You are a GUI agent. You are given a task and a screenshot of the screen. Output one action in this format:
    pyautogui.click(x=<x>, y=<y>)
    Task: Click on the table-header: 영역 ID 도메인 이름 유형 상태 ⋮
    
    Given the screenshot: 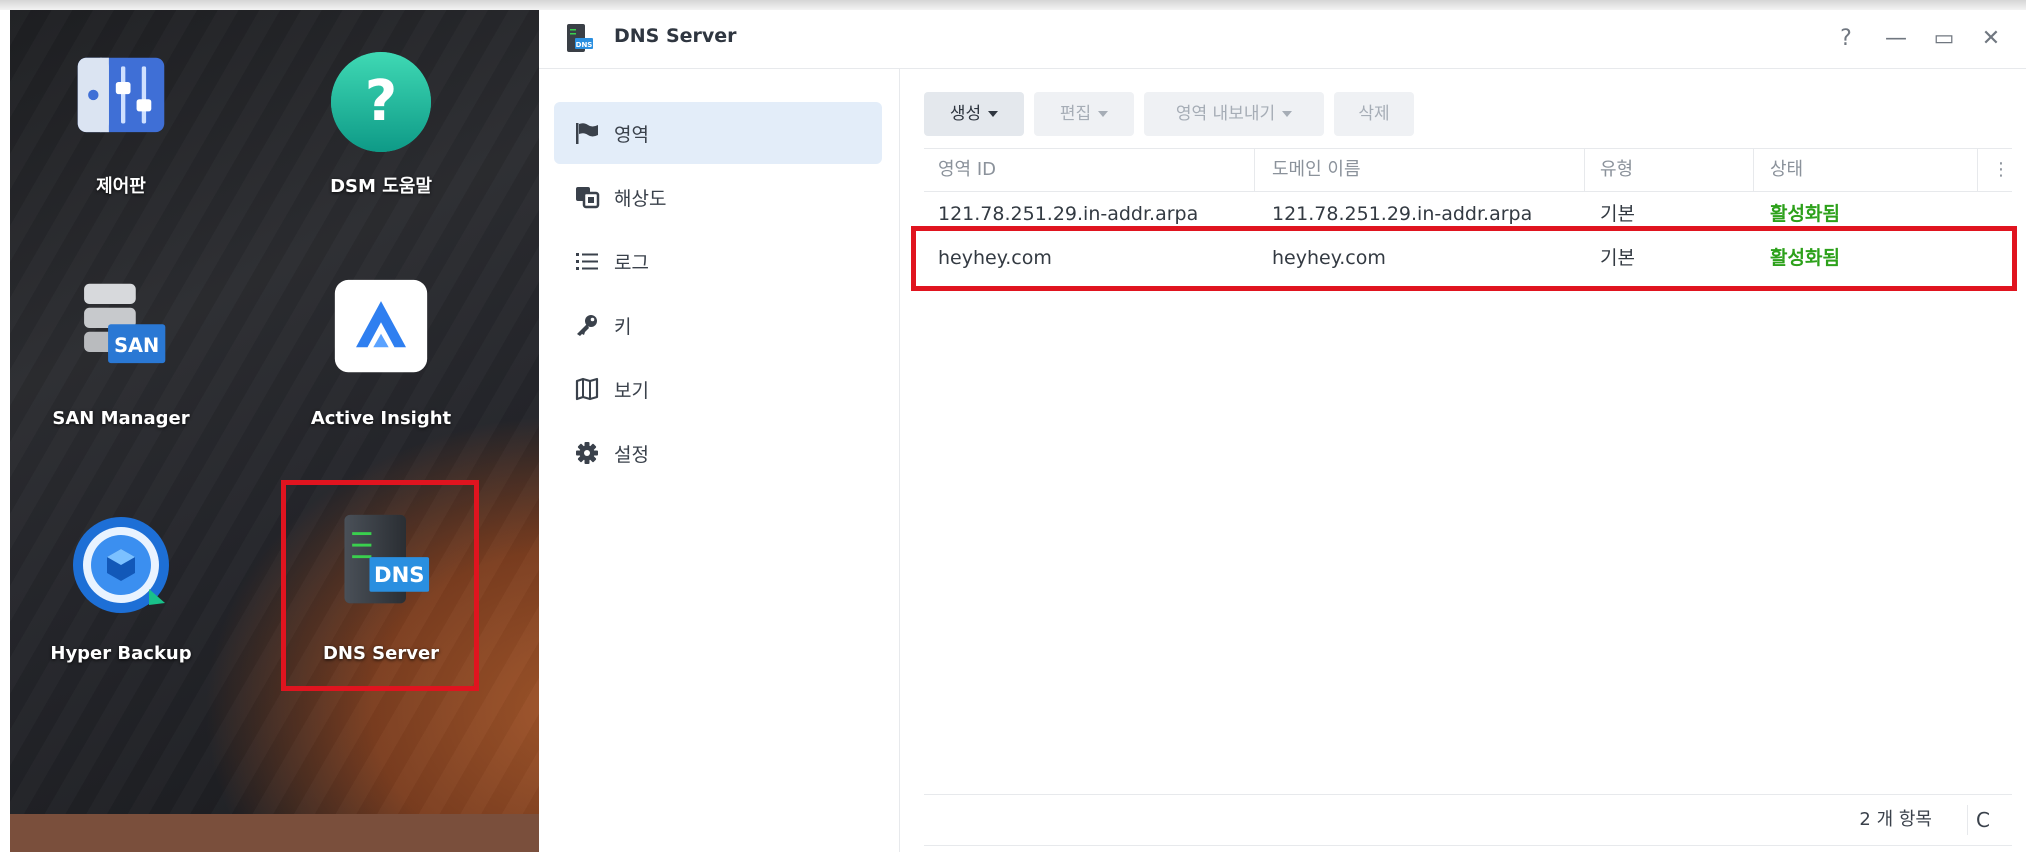 What is the action you would take?
    pyautogui.click(x=1468, y=170)
    